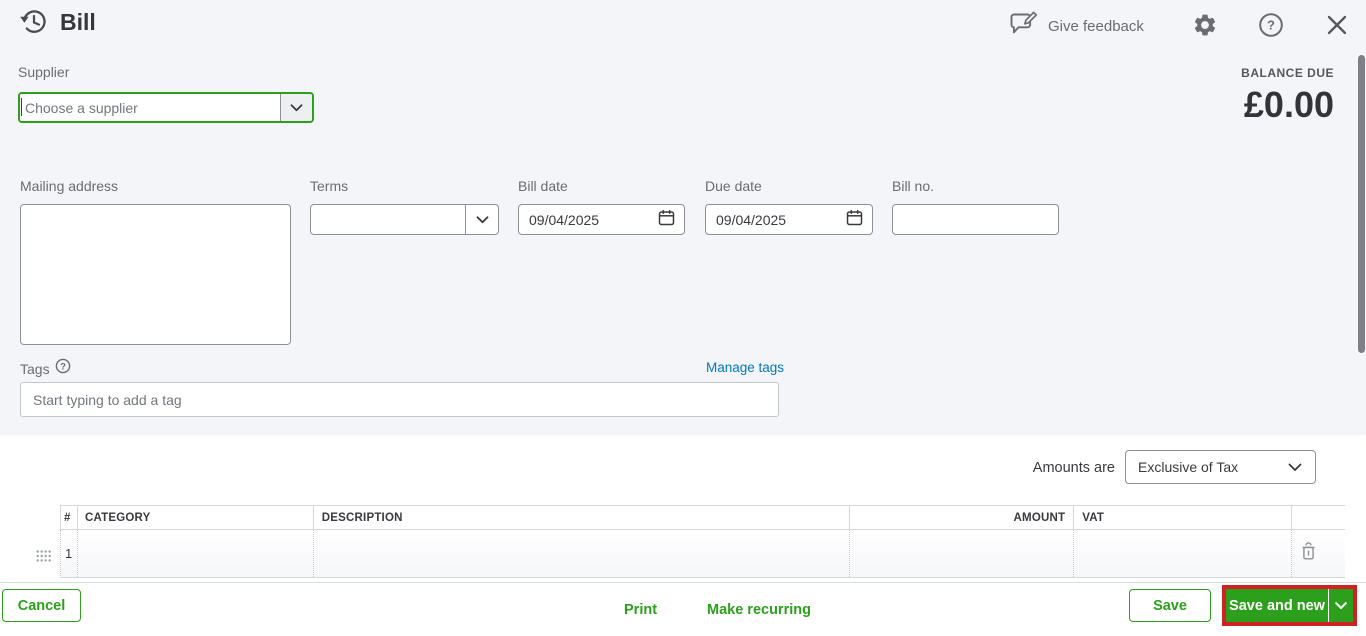 The height and width of the screenshot is (636, 1366). What do you see at coordinates (1287, 73) in the screenshot?
I see `balance-due-label: BALANCE DUE` at bounding box center [1287, 73].